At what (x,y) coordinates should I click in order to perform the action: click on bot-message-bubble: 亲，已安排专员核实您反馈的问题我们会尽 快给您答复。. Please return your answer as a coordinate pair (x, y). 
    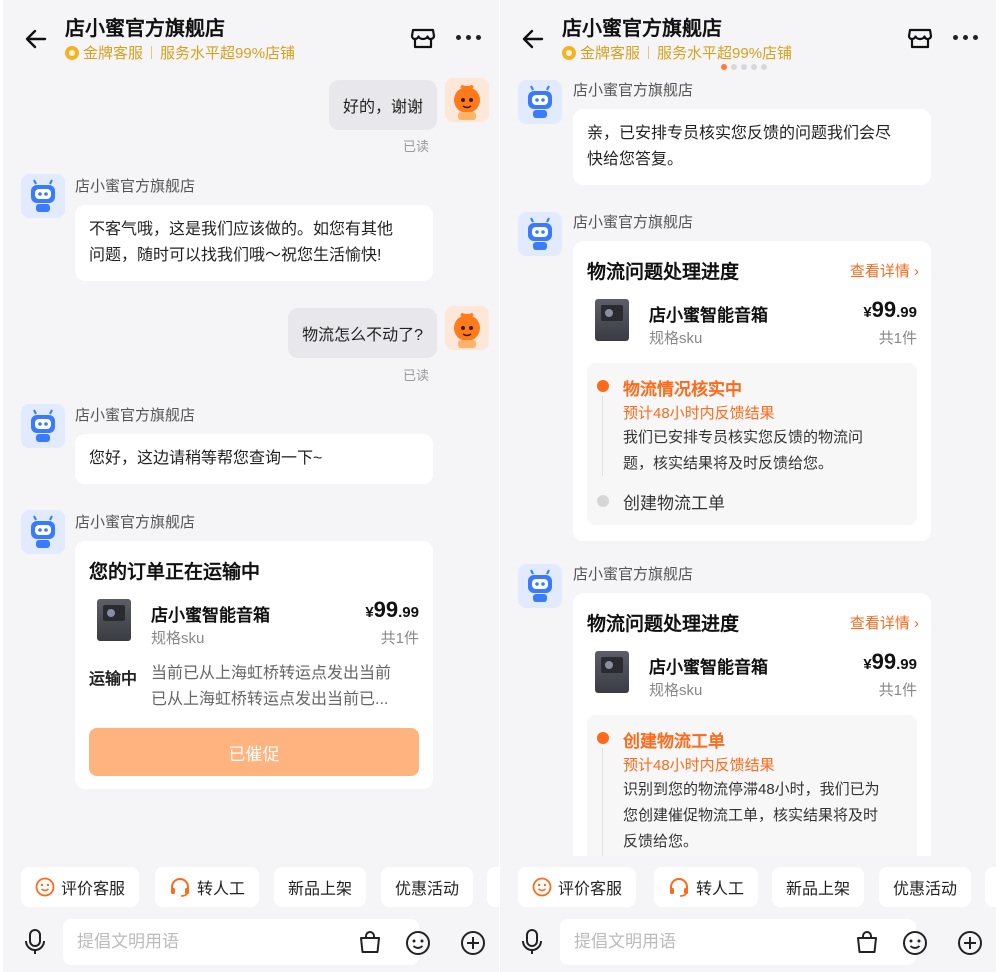
    Looking at the image, I should click on (752, 147).